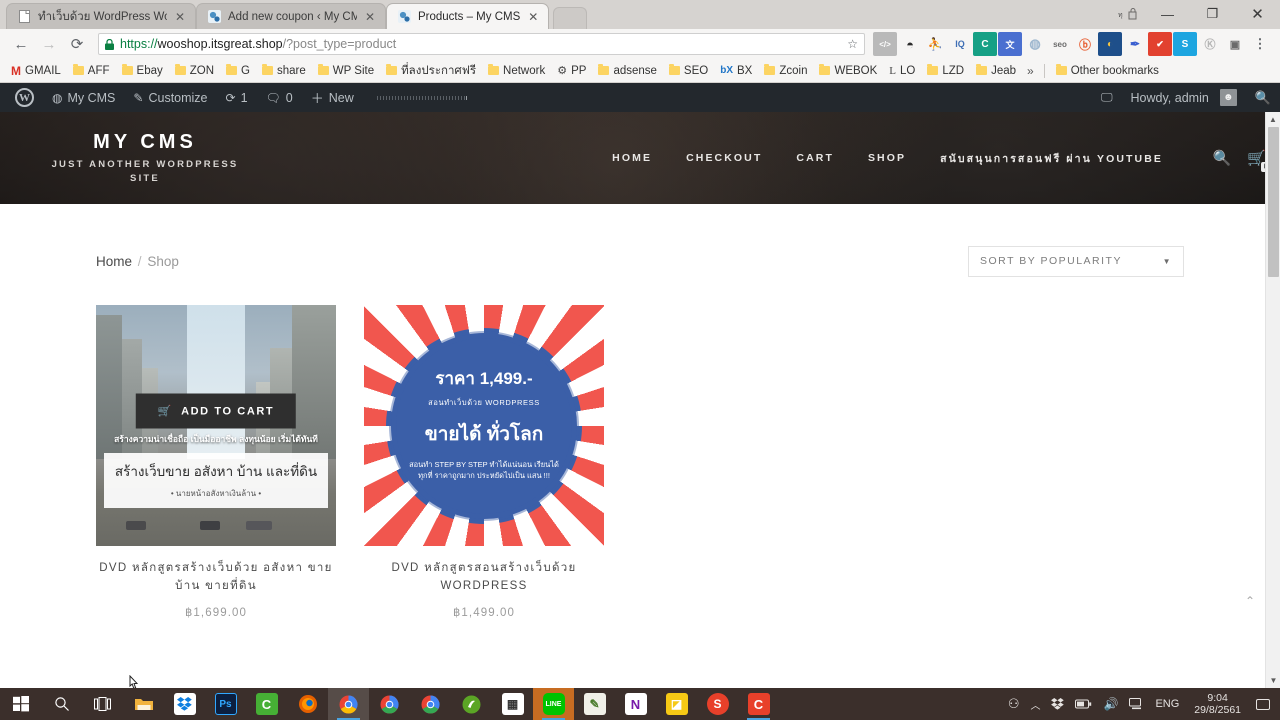 Image resolution: width=1280 pixels, height=720 pixels. What do you see at coordinates (571, 70) in the screenshot?
I see `bookmark-pp: ⚙ PP` at bounding box center [571, 70].